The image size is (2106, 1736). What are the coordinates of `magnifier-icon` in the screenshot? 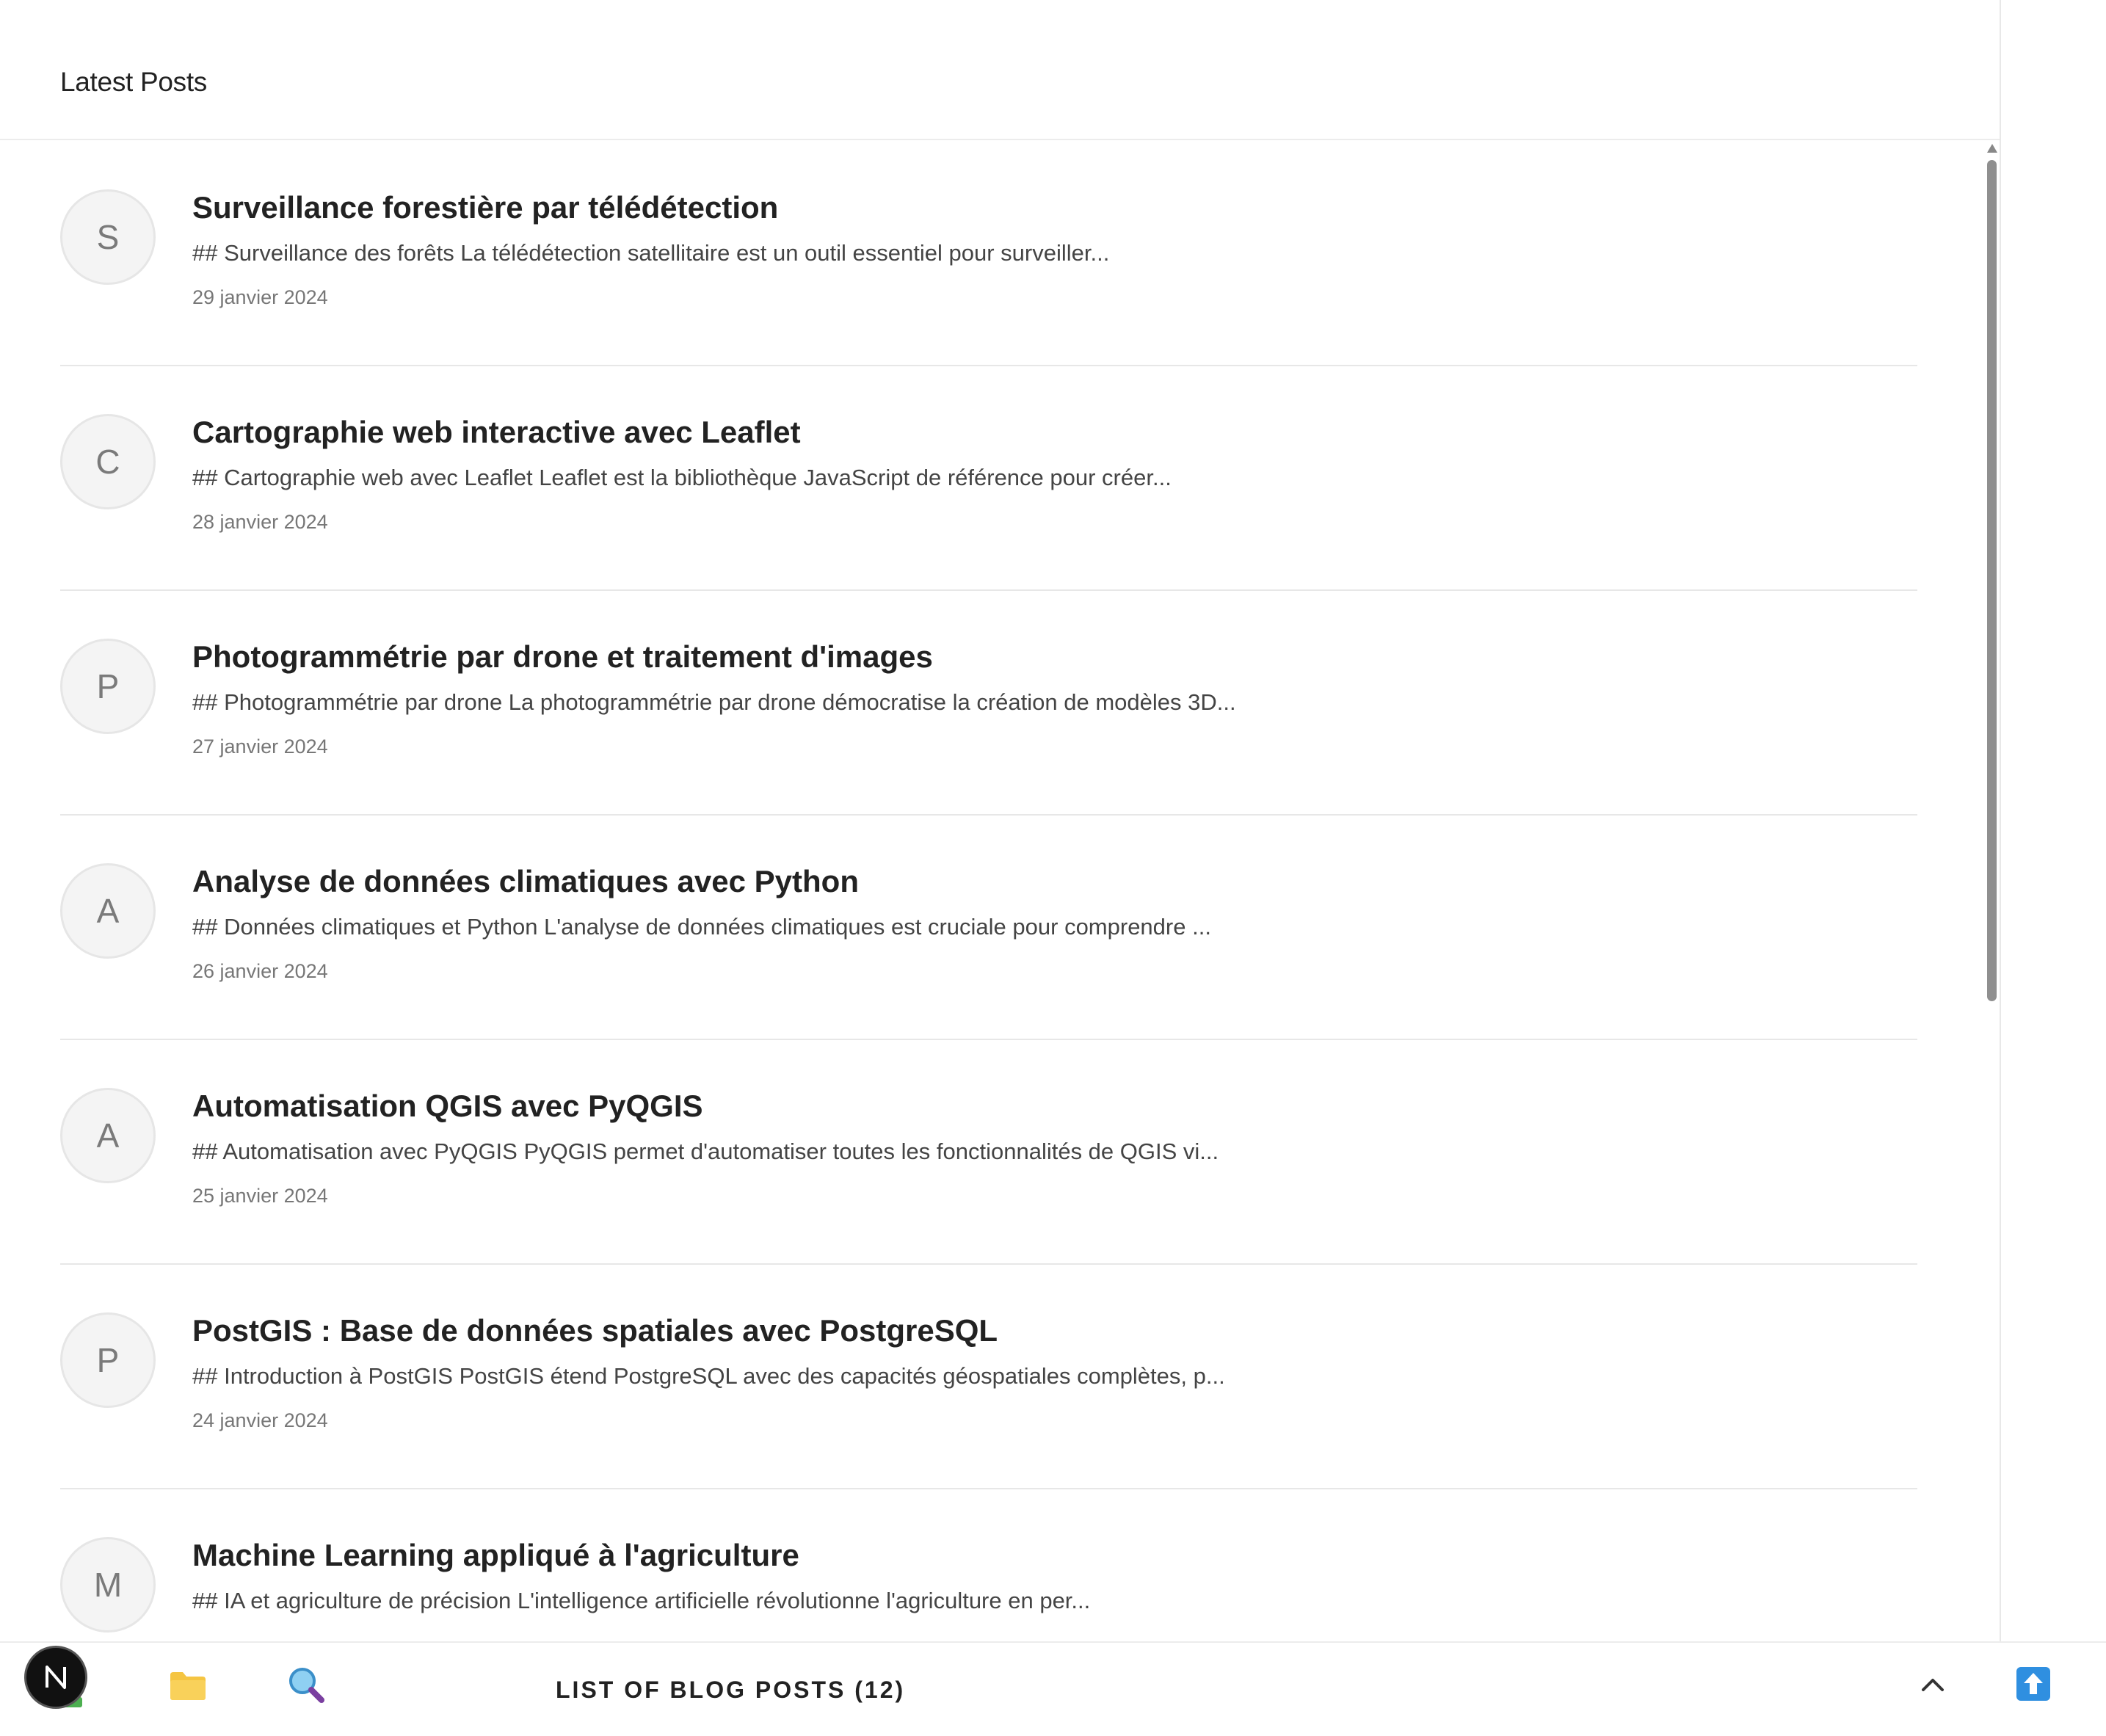 It's located at (306, 1684).